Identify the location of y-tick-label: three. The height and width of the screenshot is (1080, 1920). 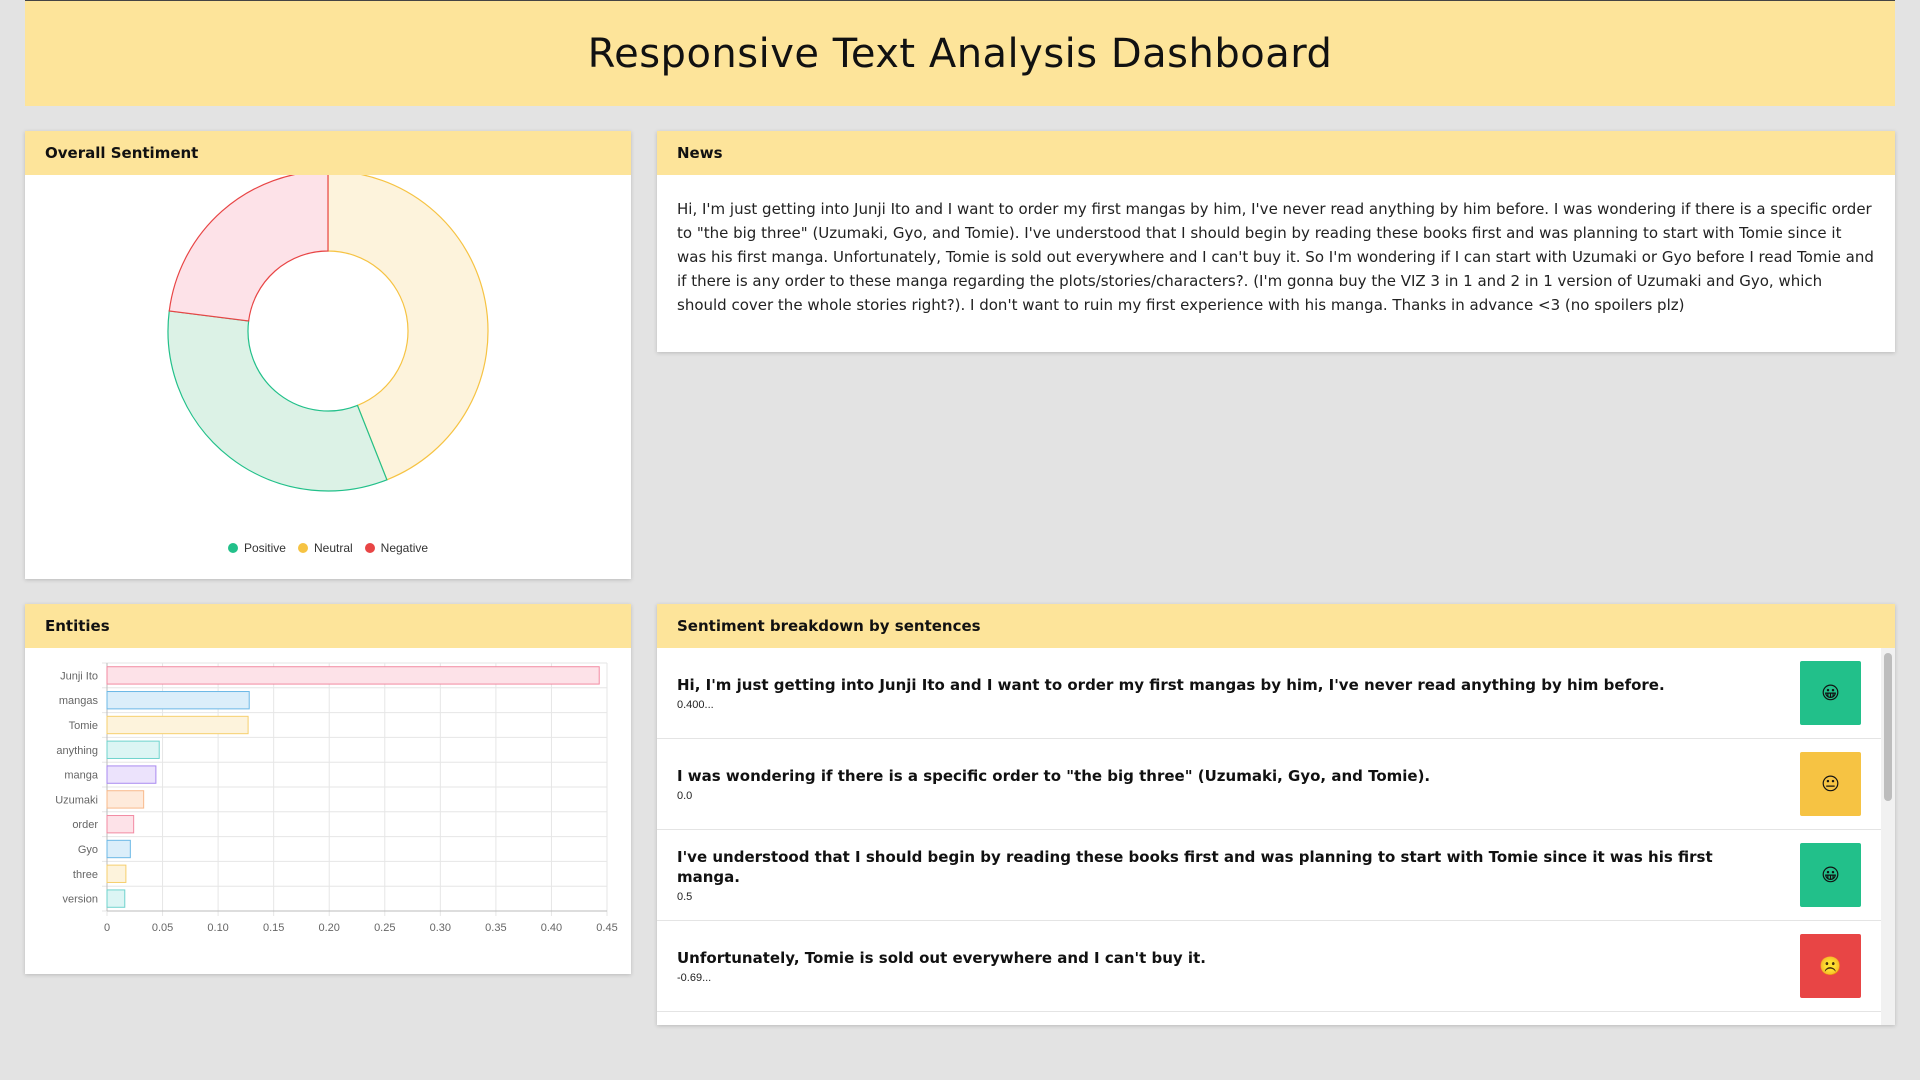
(85, 875).